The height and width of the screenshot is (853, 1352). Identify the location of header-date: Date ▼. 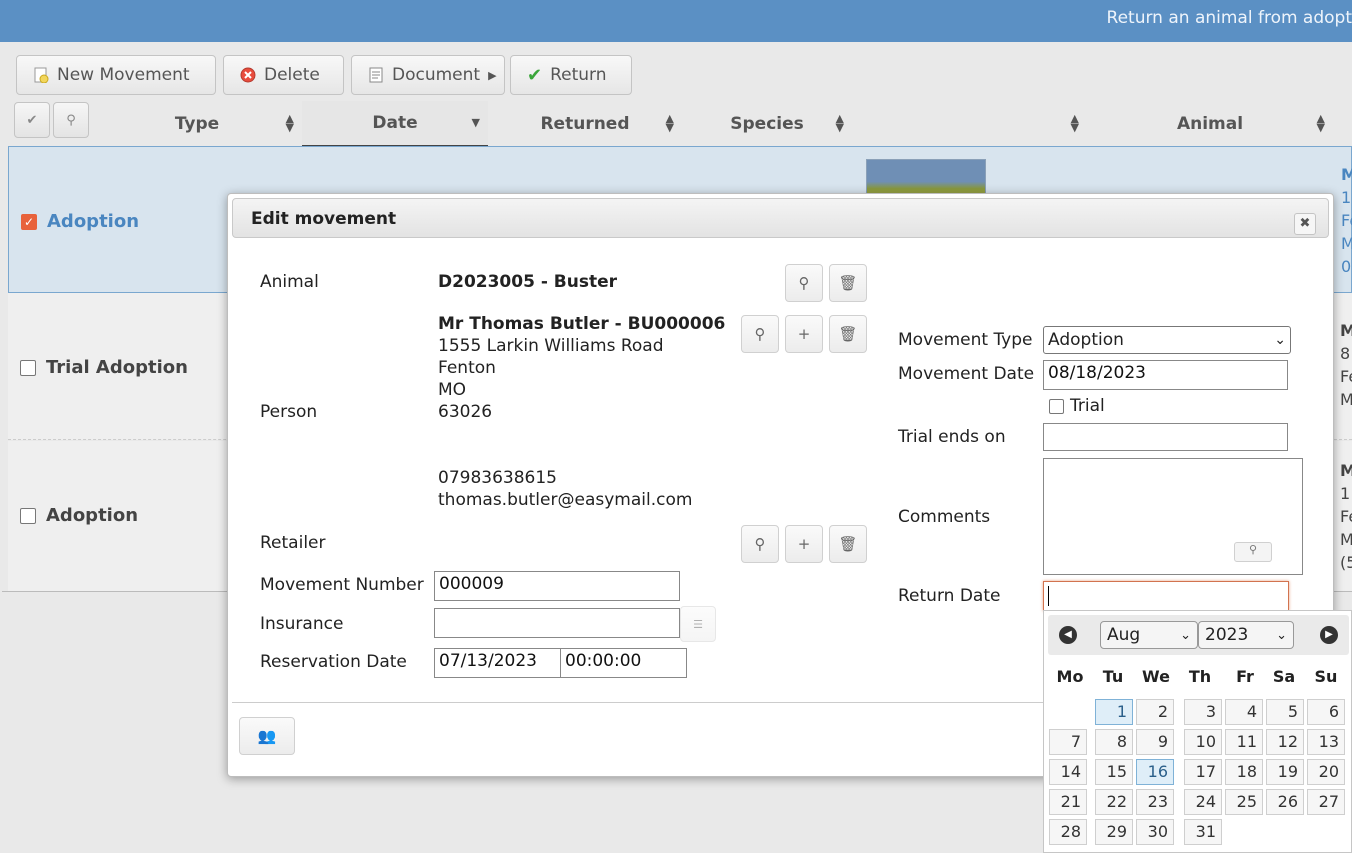
(395, 123).